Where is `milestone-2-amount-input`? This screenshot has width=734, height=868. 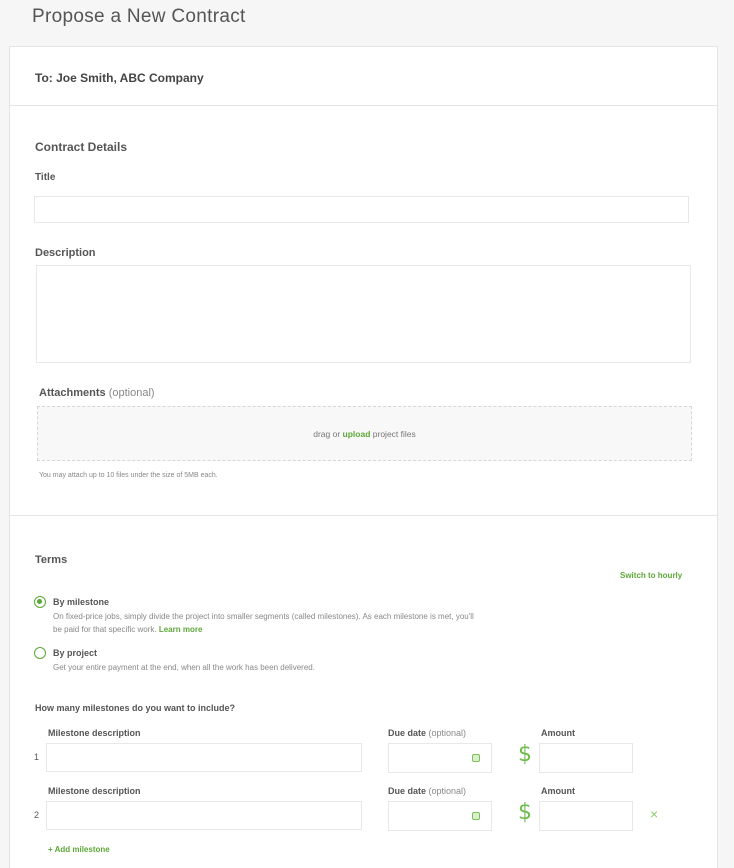
milestone-2-amount-input is located at coordinates (586, 816).